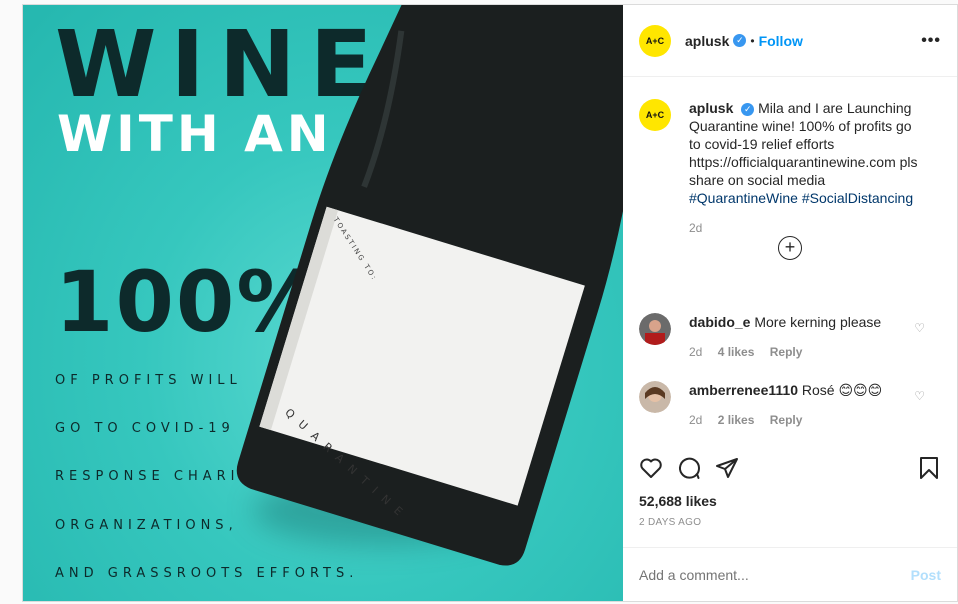 This screenshot has height=604, width=958. I want to click on header-username: aplusk, so click(707, 41).